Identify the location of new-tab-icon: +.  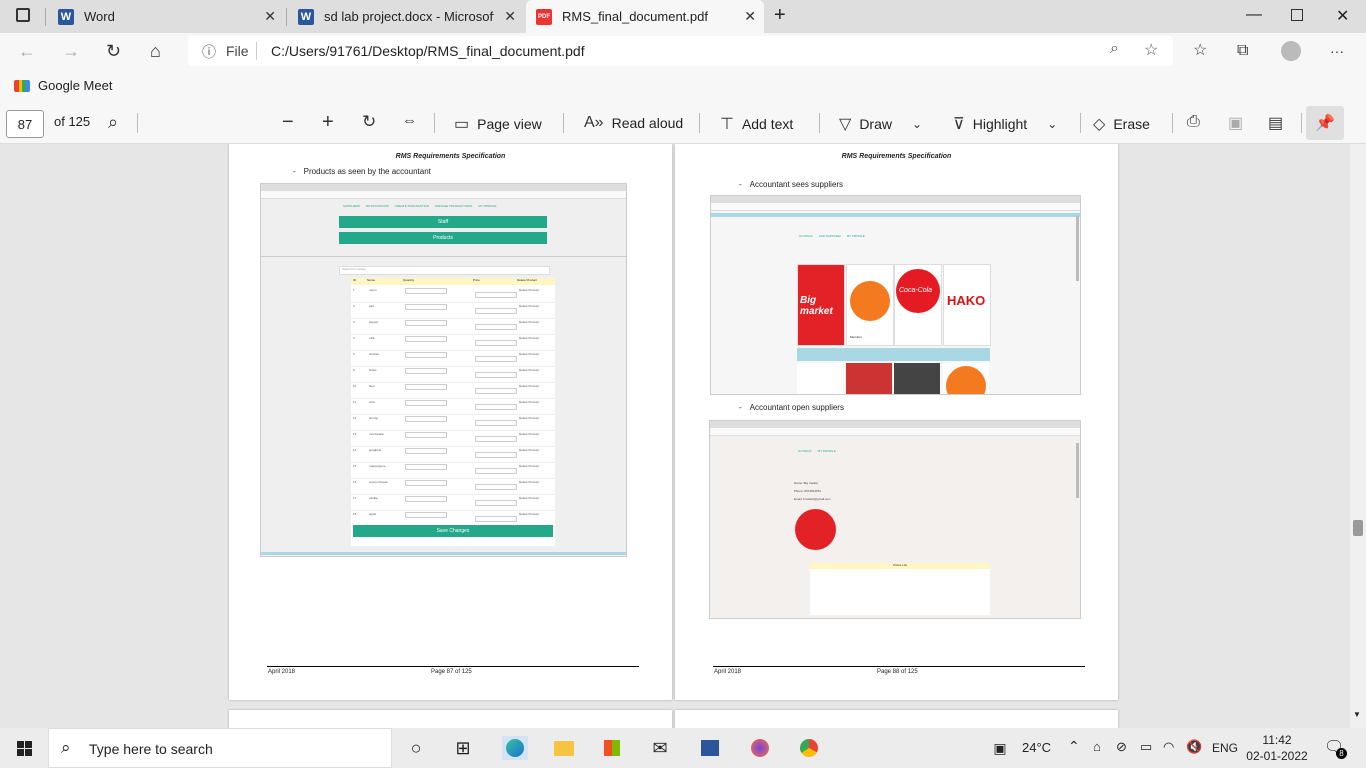
(780, 15).